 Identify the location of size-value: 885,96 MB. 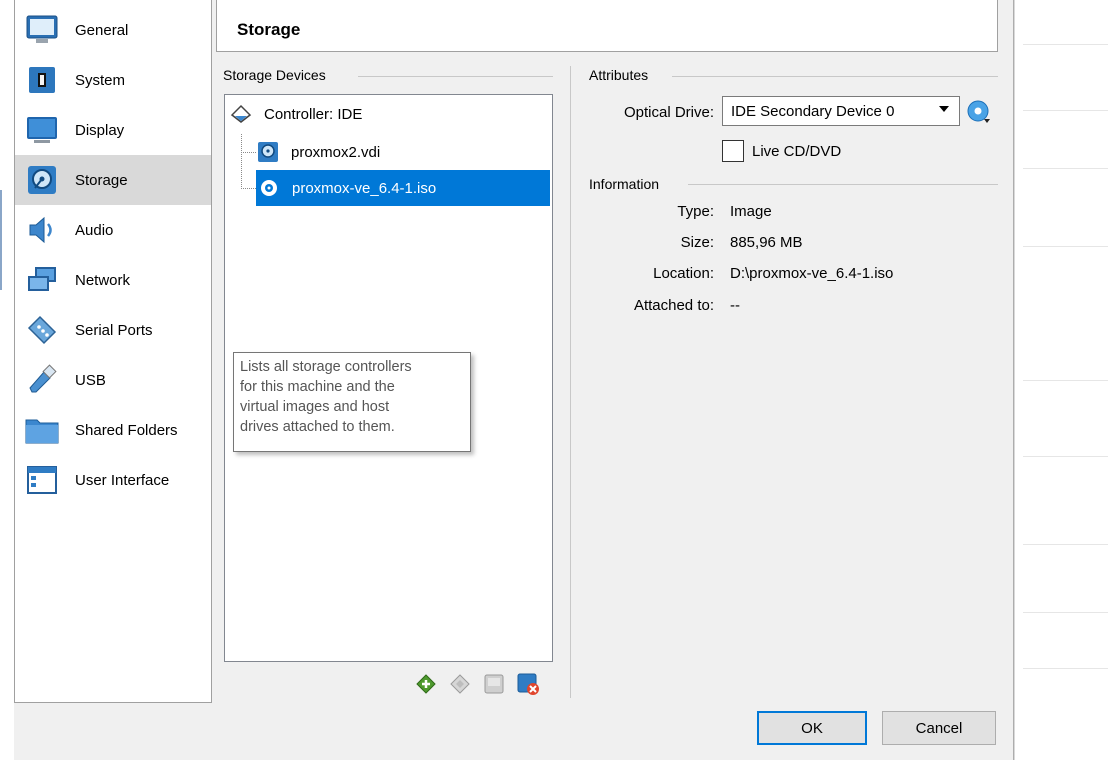
(766, 242).